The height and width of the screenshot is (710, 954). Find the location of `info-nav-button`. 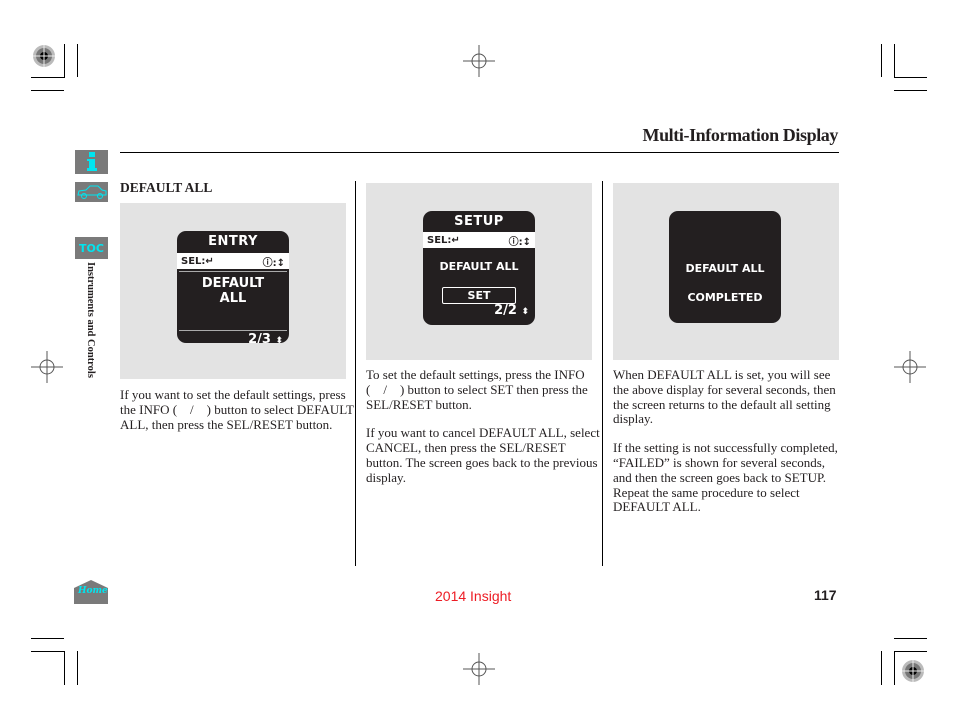

info-nav-button is located at coordinates (91, 162).